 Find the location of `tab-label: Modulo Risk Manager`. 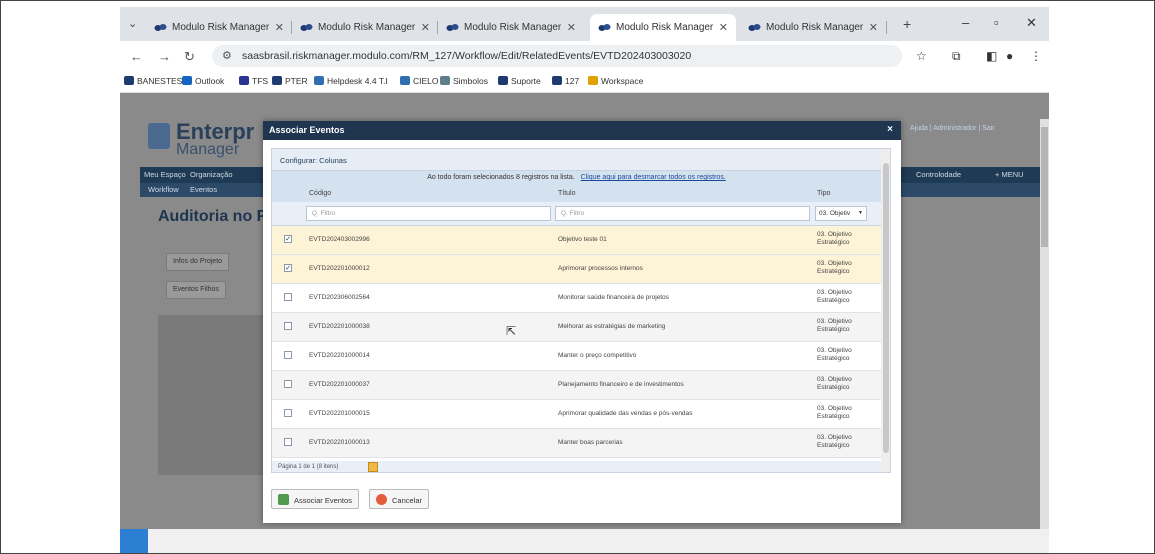

tab-label: Modulo Risk Manager is located at coordinates (221, 27).